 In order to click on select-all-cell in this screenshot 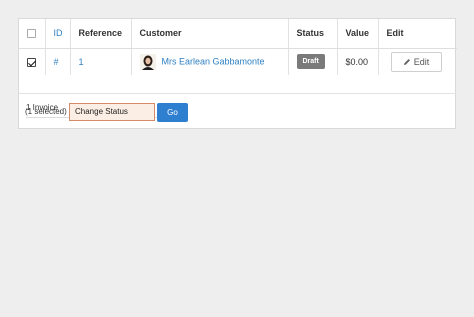, I will do `click(32, 34)`.